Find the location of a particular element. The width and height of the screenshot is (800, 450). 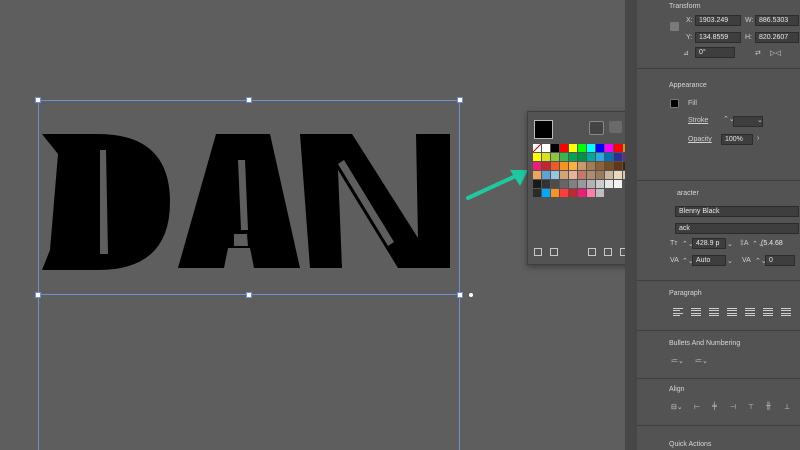

swatch-options-icon is located at coordinates (592, 252).